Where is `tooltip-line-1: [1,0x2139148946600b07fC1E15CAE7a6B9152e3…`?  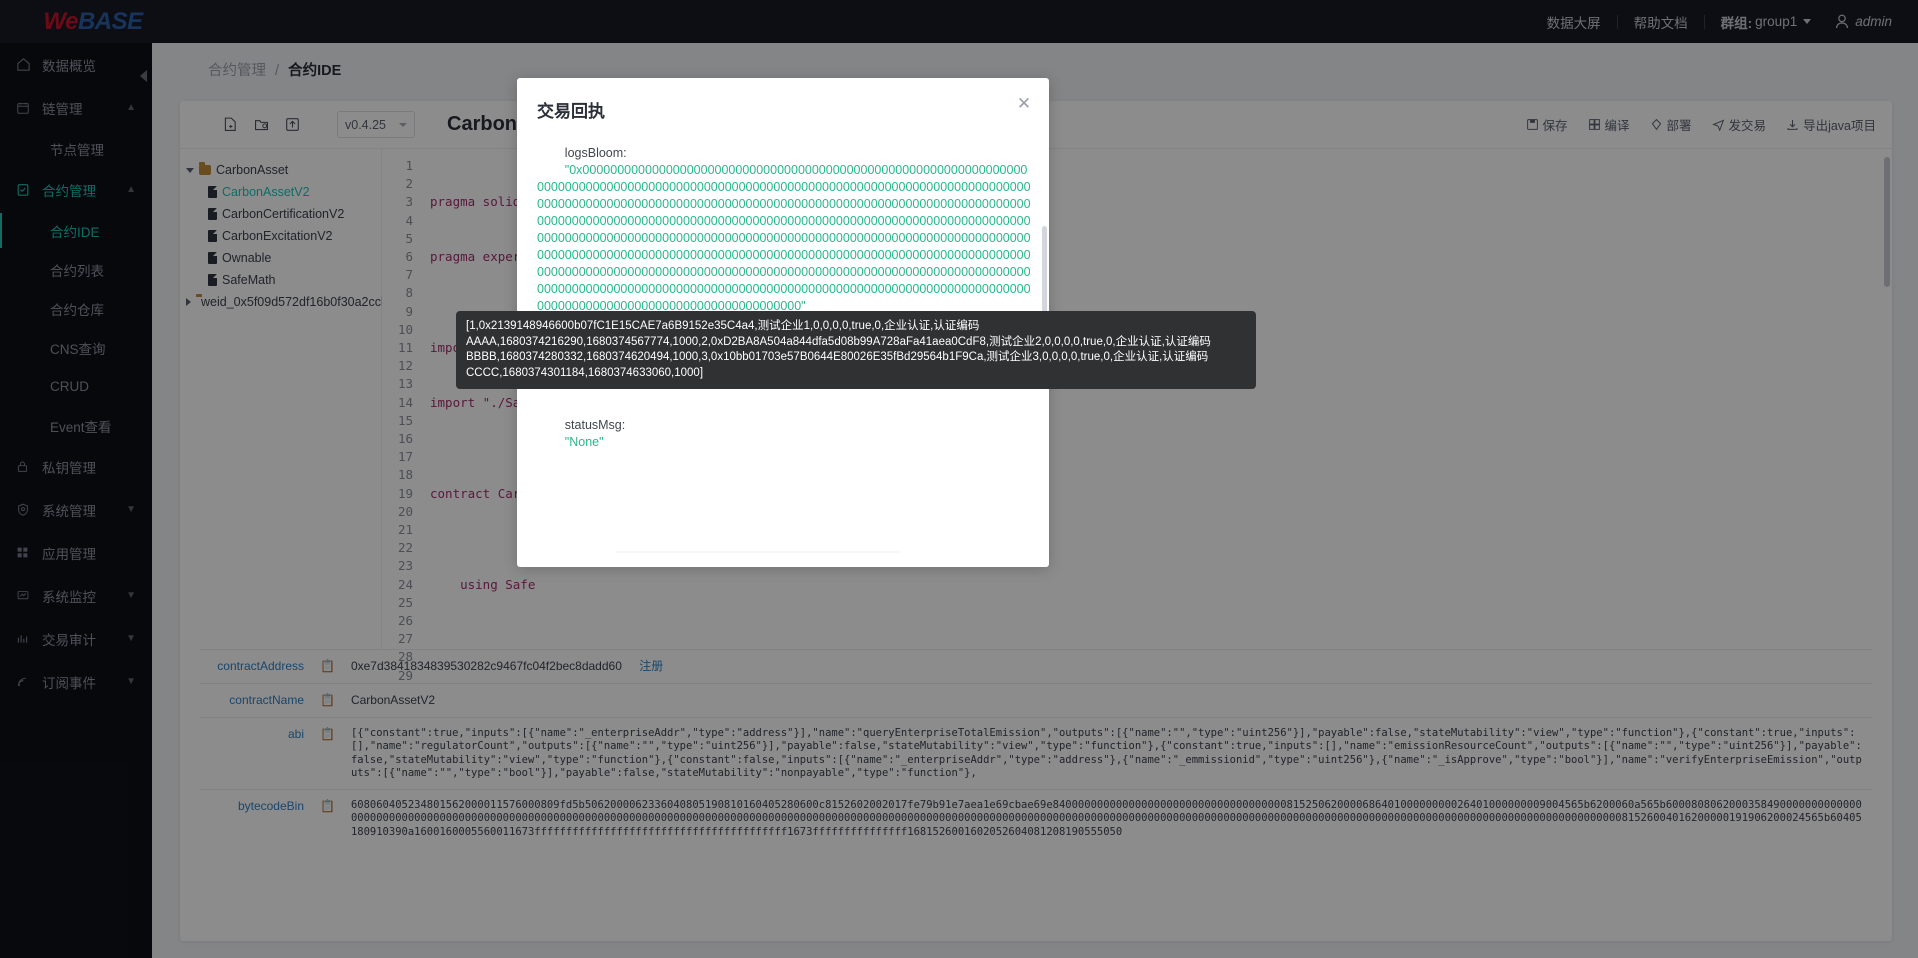
tooltip-line-1: [1,0x2139148946600b07fC1E15CAE7a6B9152e3… is located at coordinates (723, 326).